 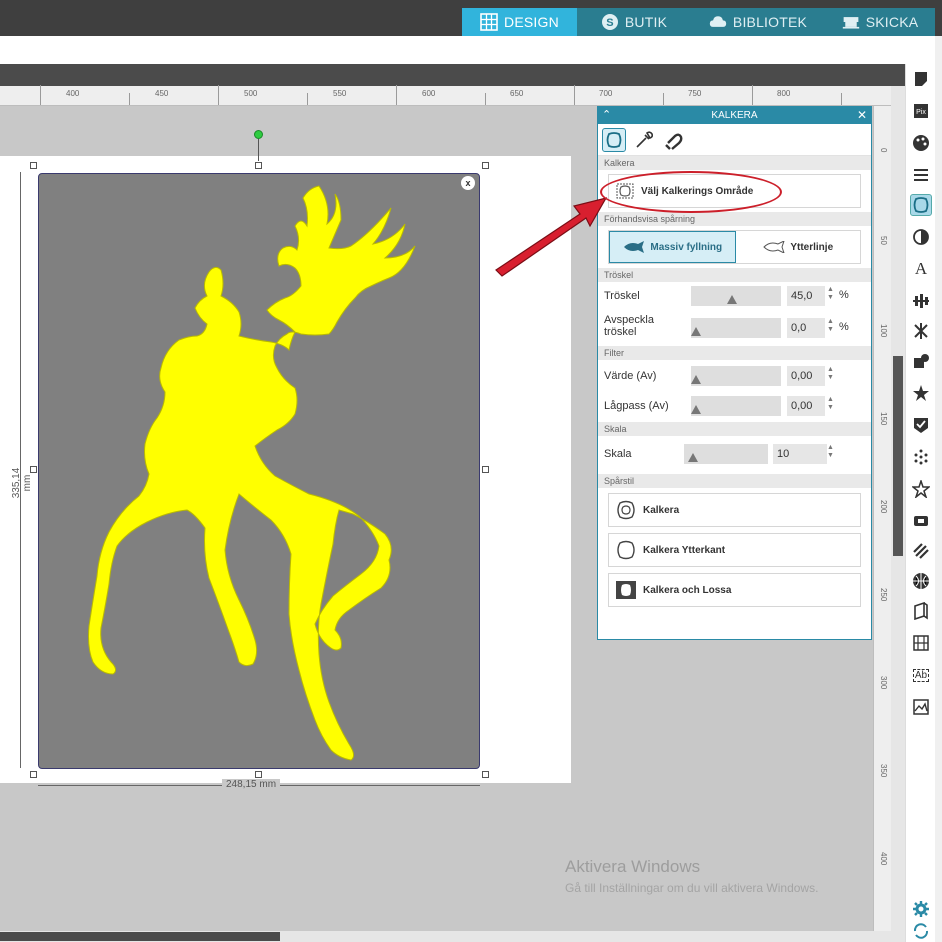 What do you see at coordinates (340, 93) in the screenshot?
I see `ruler-label: 550` at bounding box center [340, 93].